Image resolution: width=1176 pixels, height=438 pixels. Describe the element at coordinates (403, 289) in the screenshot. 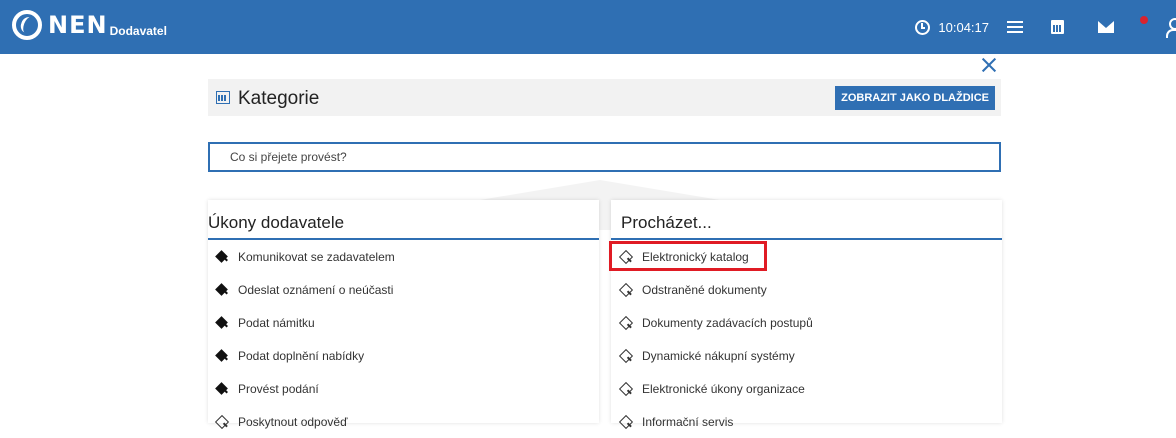

I see `list-item: Odeslat oznámení o neúčasti` at that location.